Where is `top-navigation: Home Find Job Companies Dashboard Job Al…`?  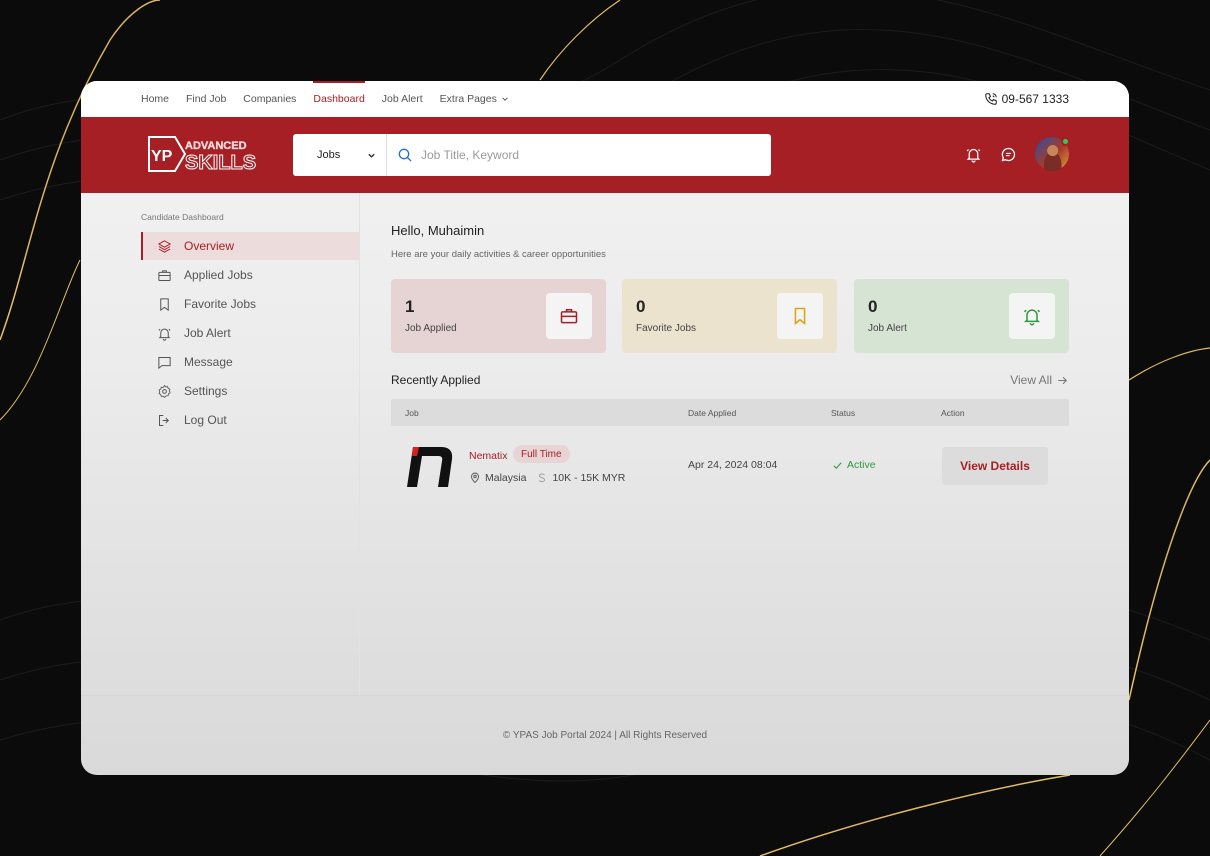
top-navigation: Home Find Job Companies Dashboard Job Al… is located at coordinates (605, 99).